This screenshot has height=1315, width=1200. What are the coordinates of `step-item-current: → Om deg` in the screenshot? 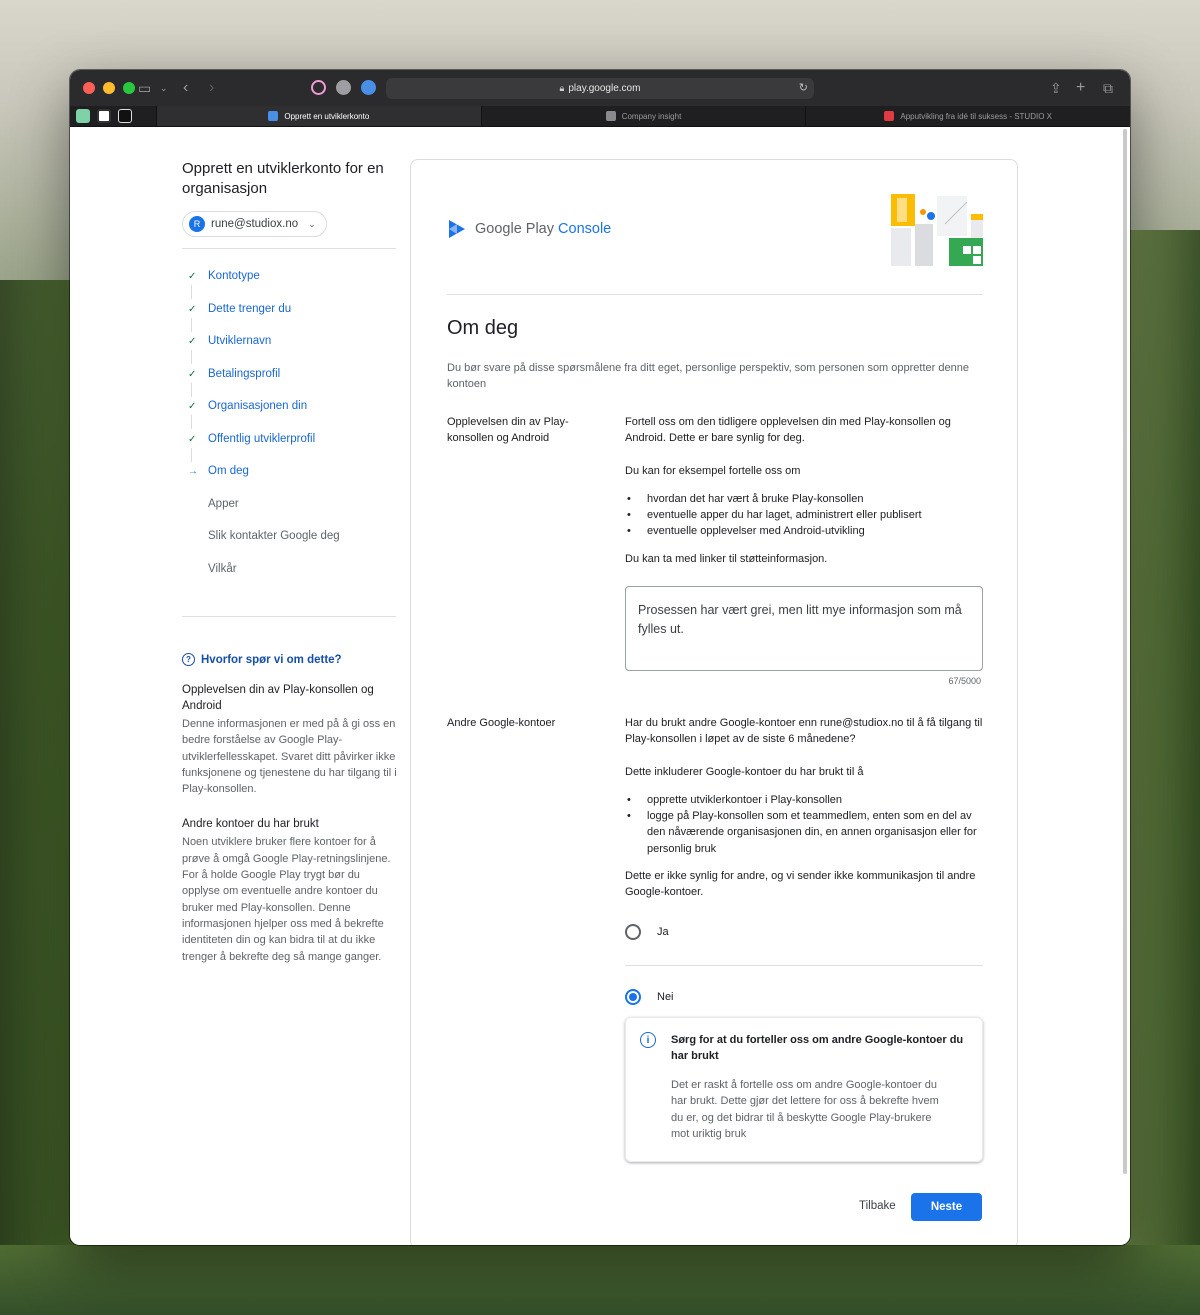 It's located at (290, 481).